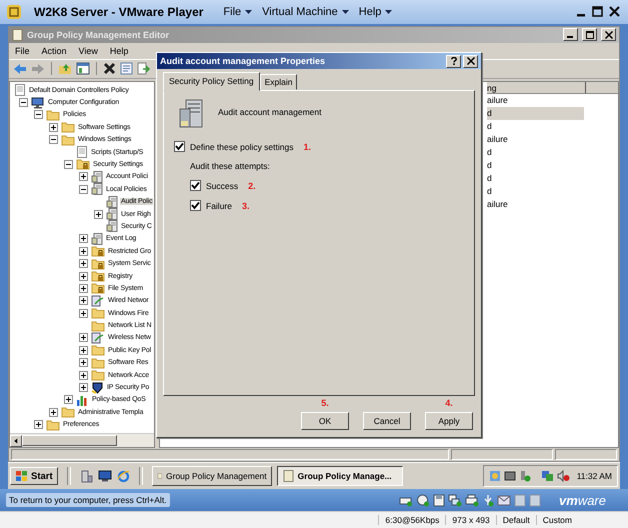 This screenshot has height=528, width=628. What do you see at coordinates (516, 520) in the screenshot?
I see `status-field: Default` at bounding box center [516, 520].